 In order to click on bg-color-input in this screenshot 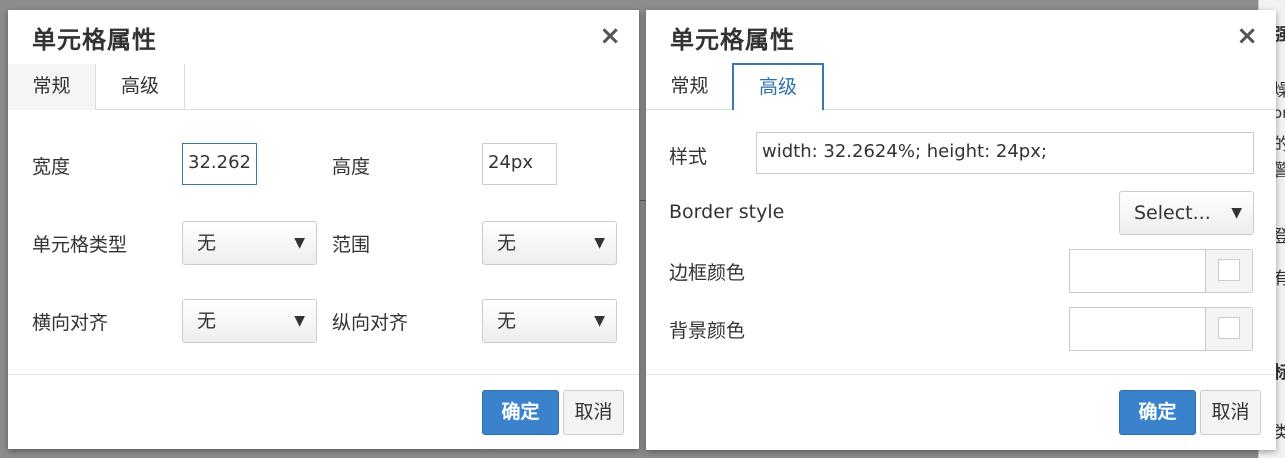, I will do `click(1137, 329)`.